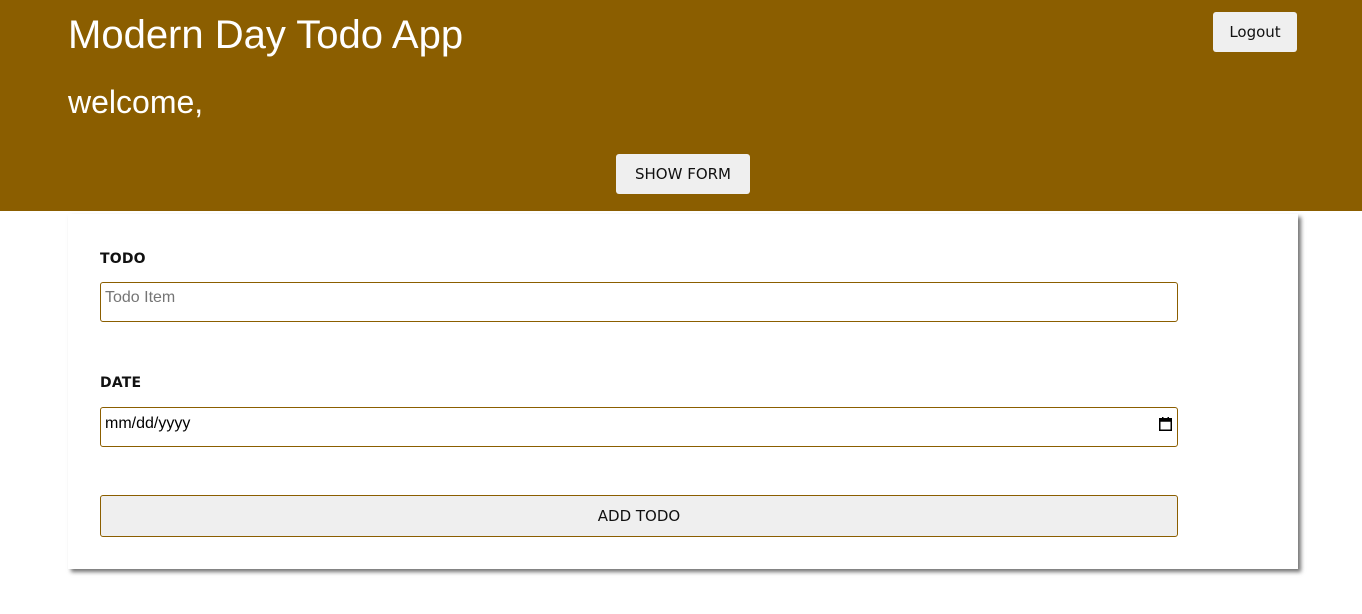 The height and width of the screenshot is (614, 1362). Describe the element at coordinates (639, 516) in the screenshot. I see `add-todo-button: ADD TODO` at that location.